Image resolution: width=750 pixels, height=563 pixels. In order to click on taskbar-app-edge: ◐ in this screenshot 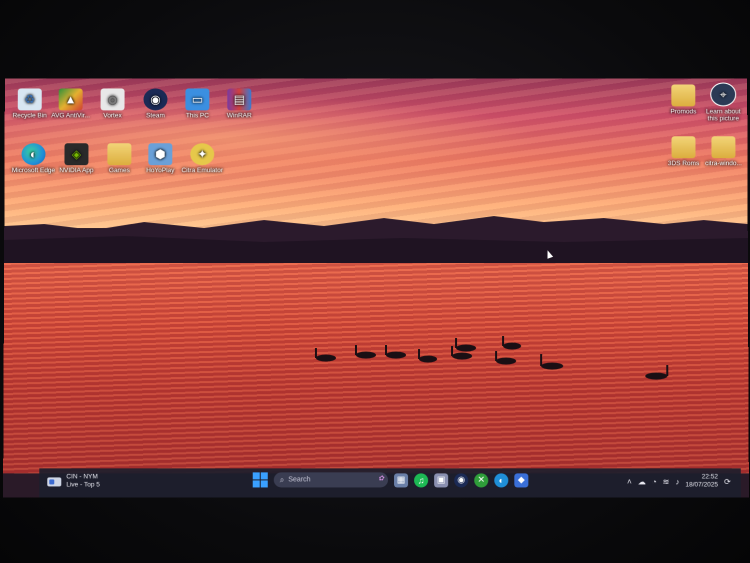, I will do `click(501, 479)`.